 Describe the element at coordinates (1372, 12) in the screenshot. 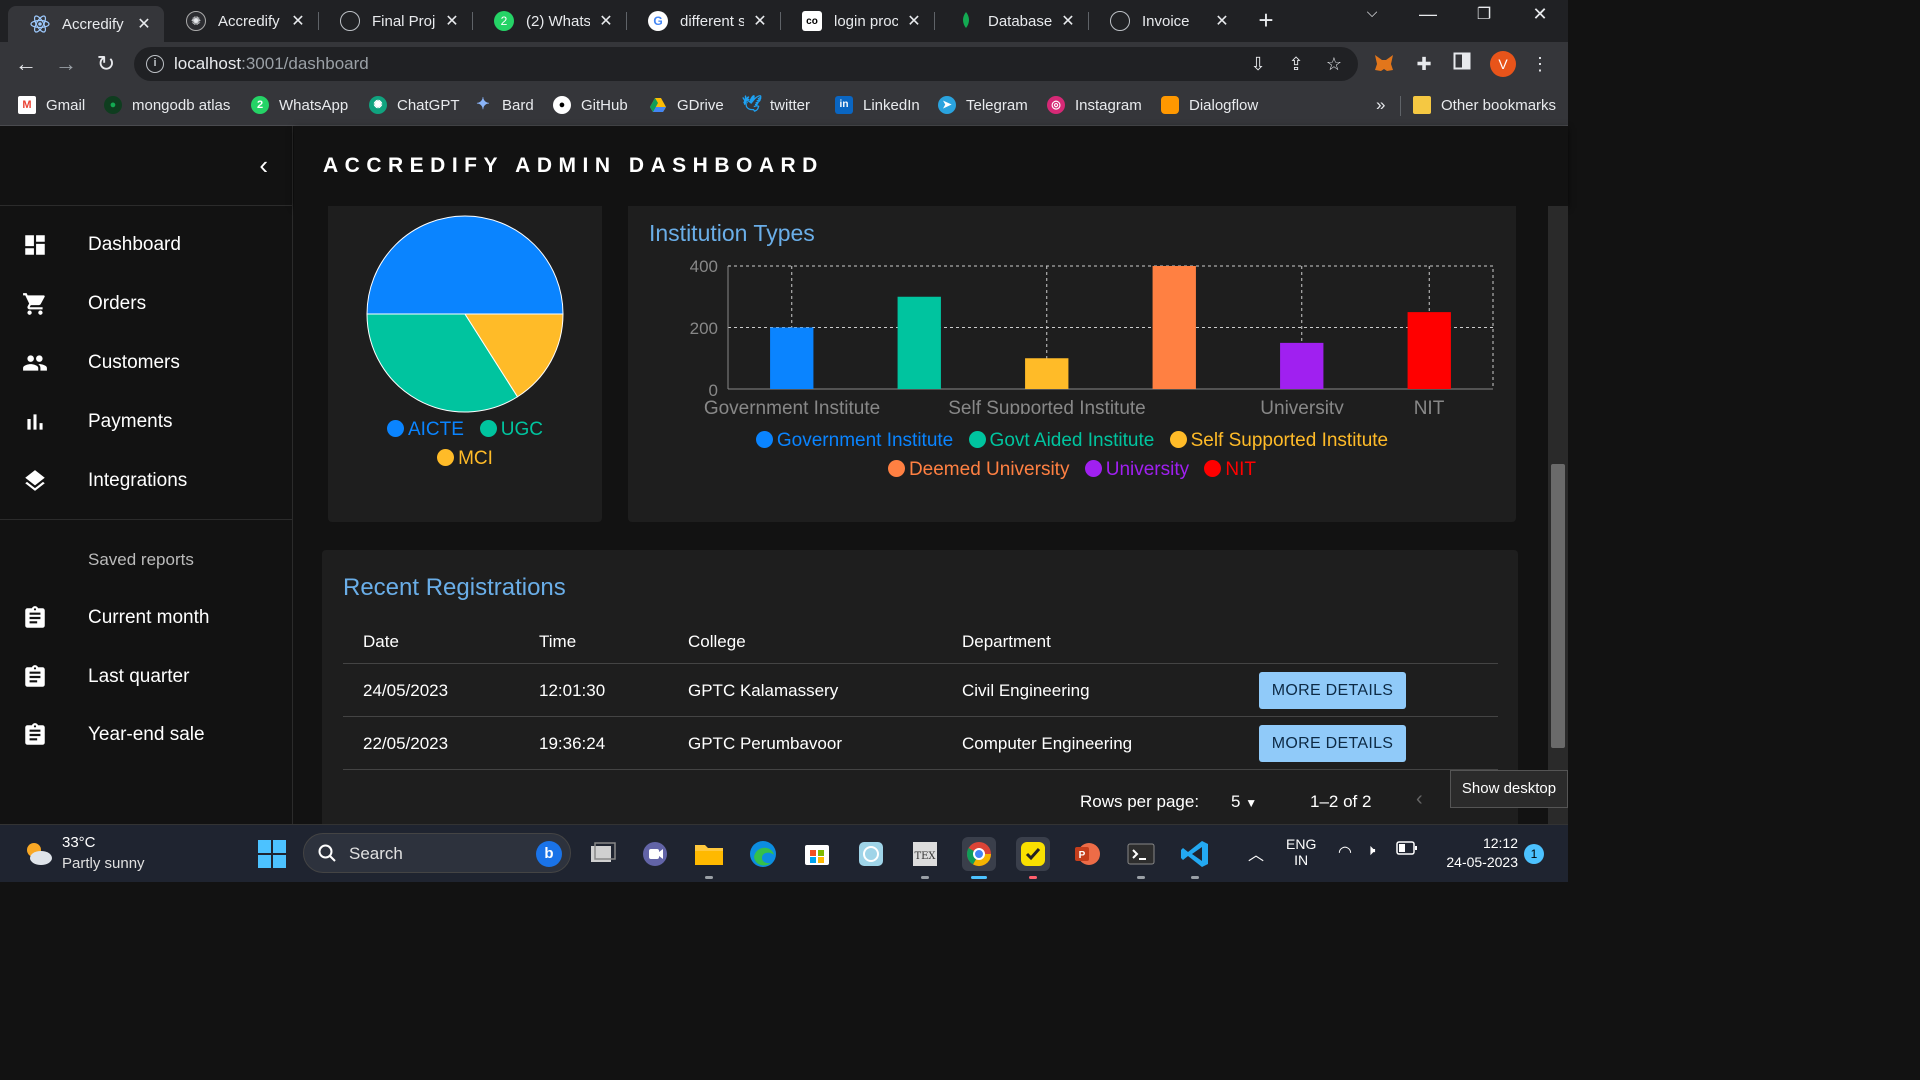

I see `tab-search-icon: ⌵` at that location.